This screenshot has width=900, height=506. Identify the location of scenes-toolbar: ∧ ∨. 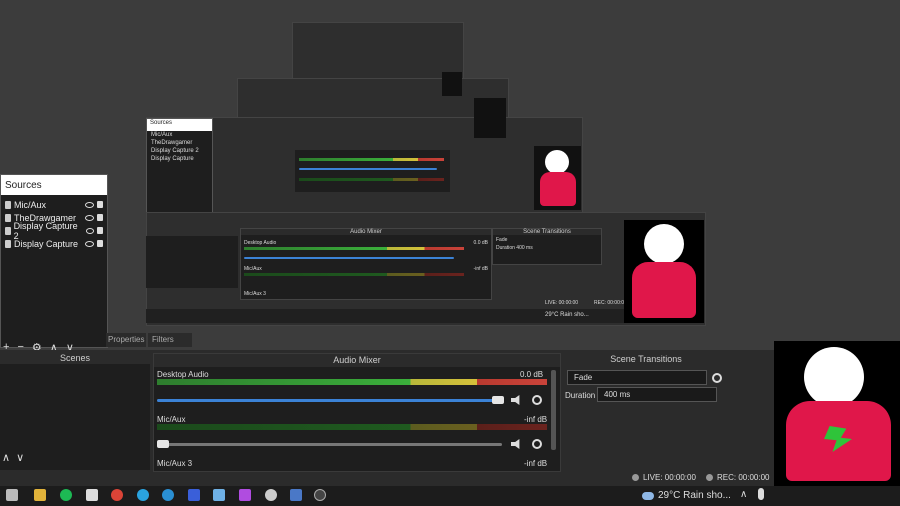
(13, 457).